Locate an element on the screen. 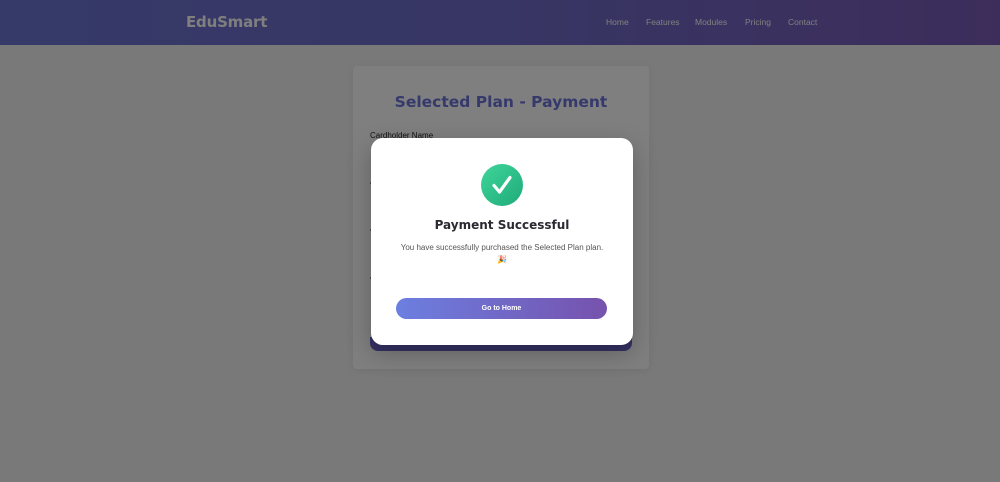 This screenshot has height=482, width=1000. success-check-icon is located at coordinates (502, 185).